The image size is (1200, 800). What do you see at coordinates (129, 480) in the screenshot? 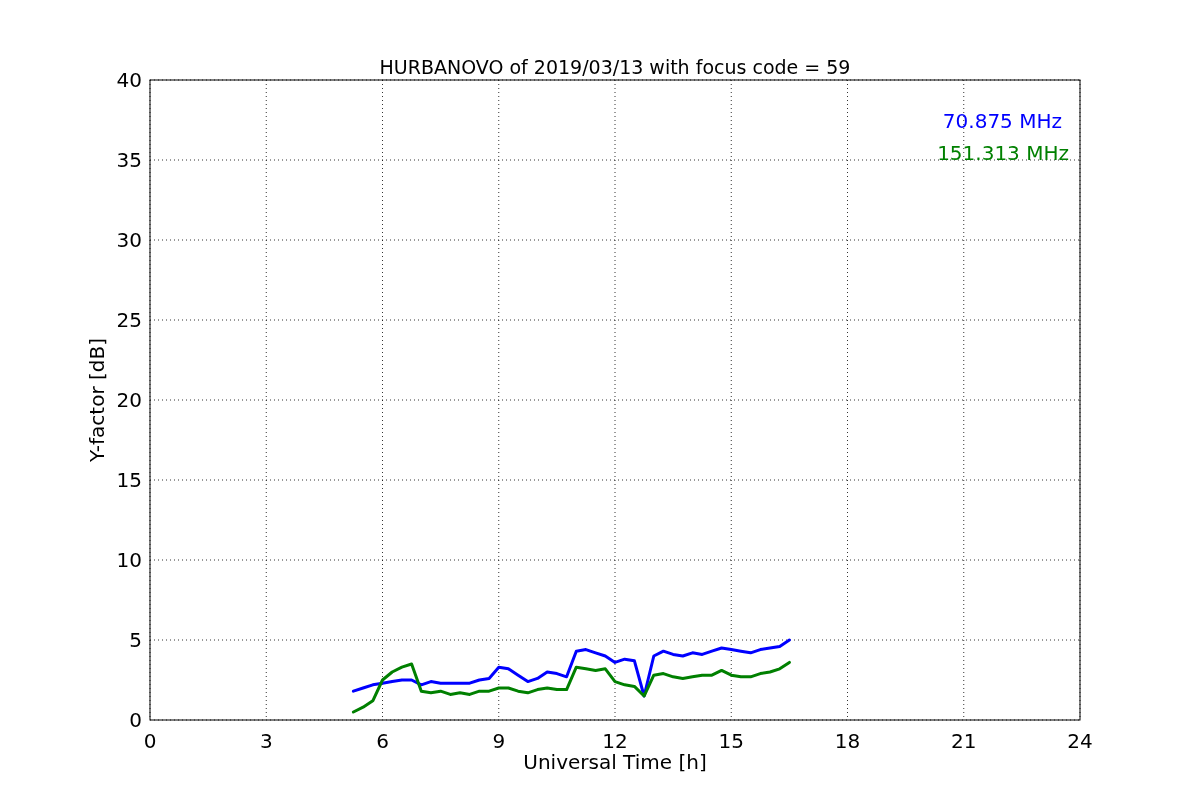
I see `y-tick-label: 15` at bounding box center [129, 480].